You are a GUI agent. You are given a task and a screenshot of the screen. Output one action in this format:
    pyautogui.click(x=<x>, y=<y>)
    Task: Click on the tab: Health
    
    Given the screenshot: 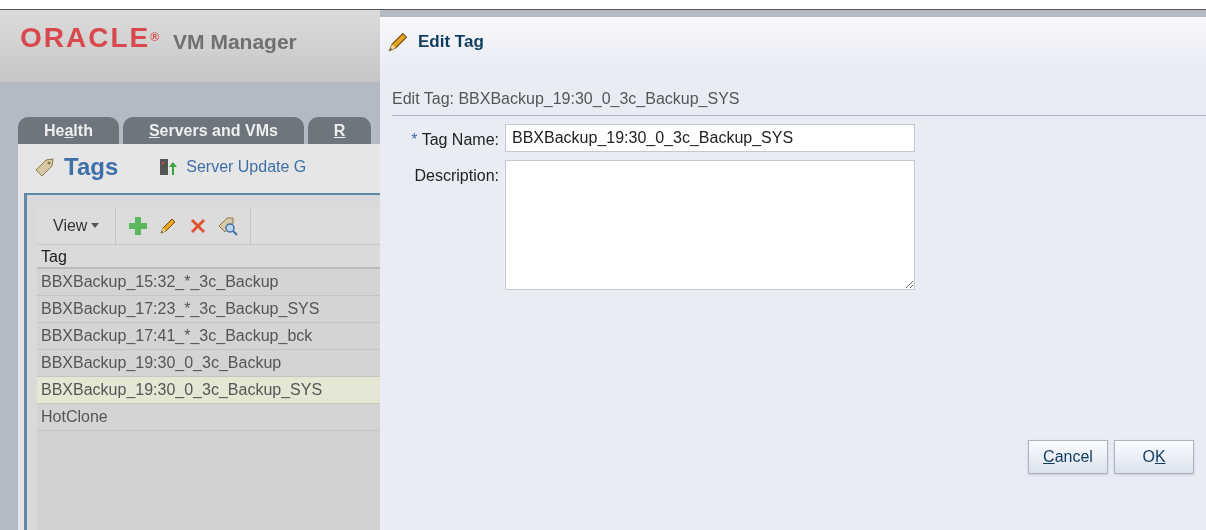 What is the action you would take?
    pyautogui.click(x=68, y=130)
    